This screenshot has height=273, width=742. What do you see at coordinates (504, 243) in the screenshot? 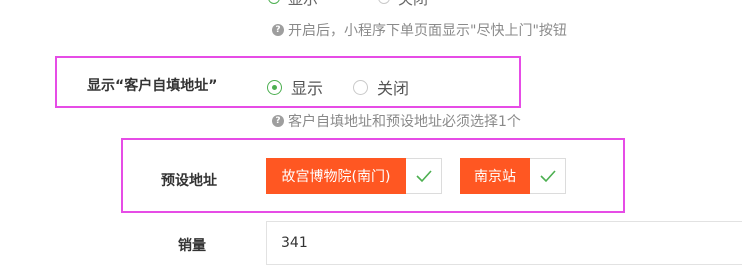
I see `sales-input: 341` at bounding box center [504, 243].